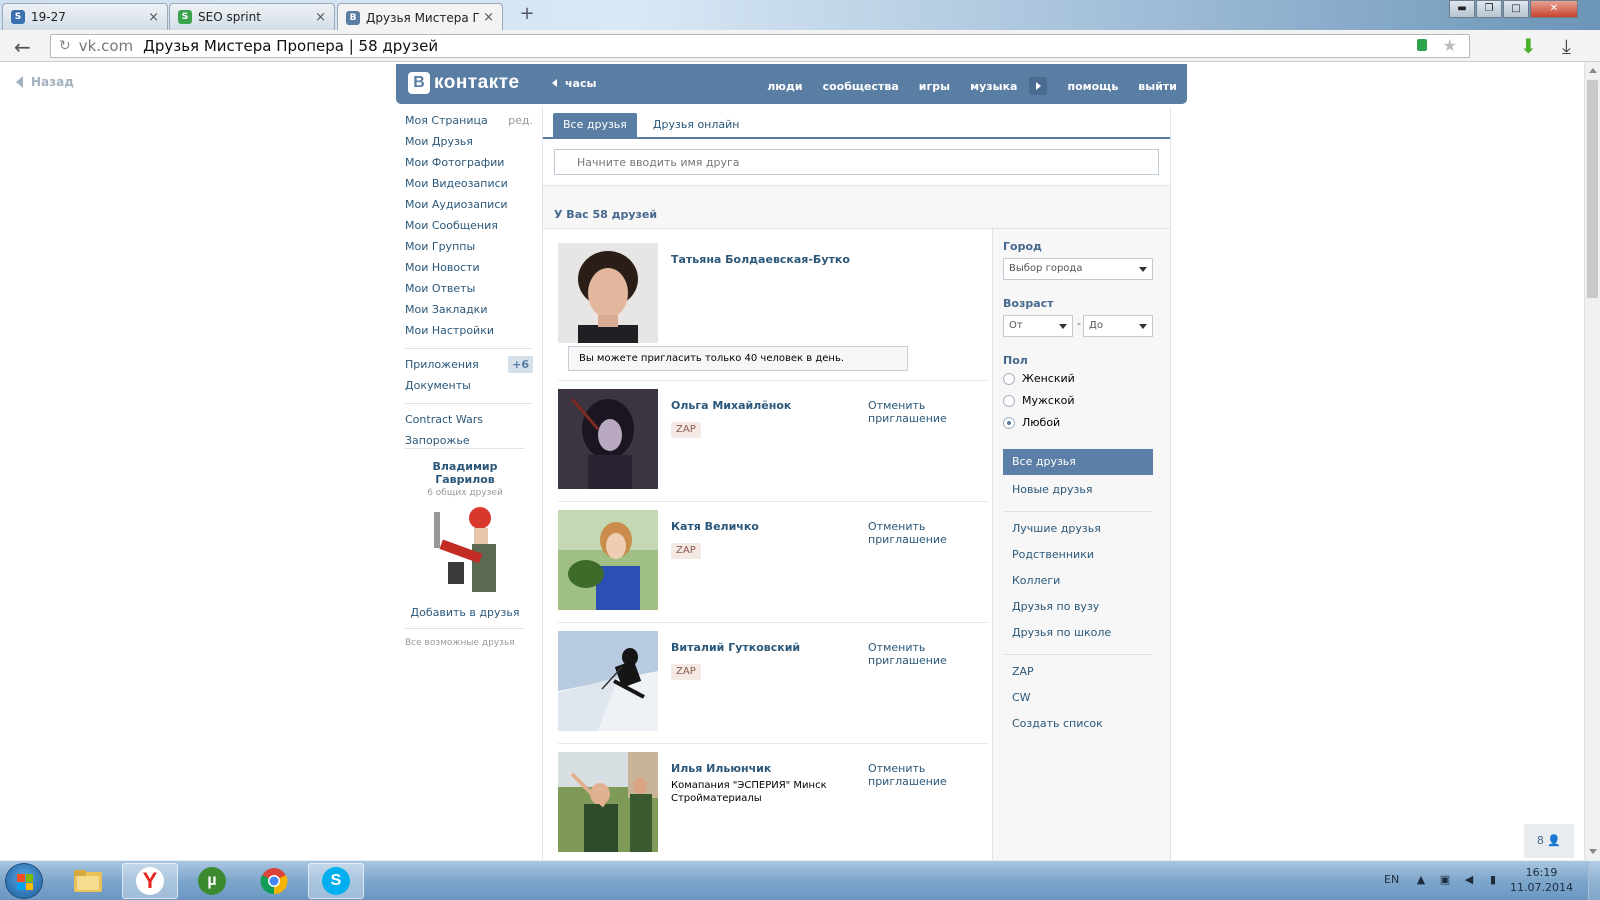  I want to click on suggested-name: Владимир Гаврилов, so click(465, 473).